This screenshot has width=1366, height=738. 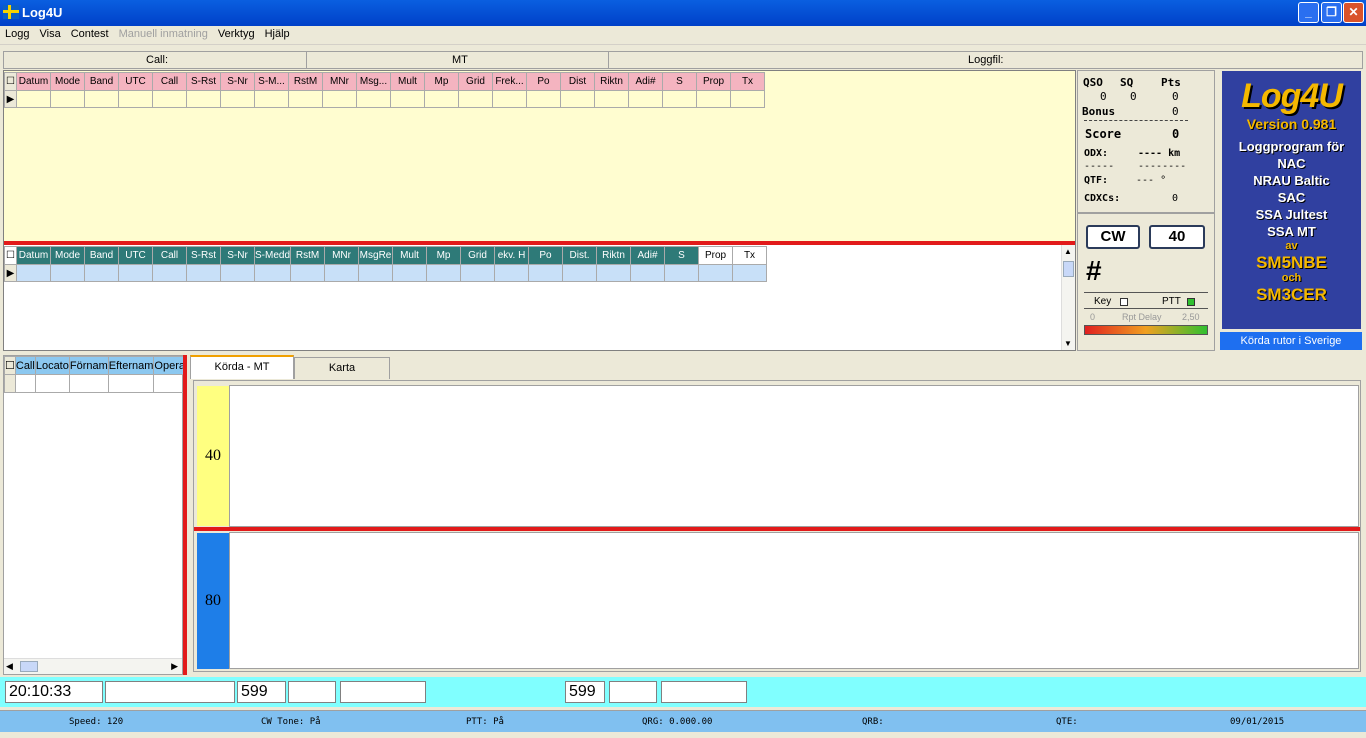 What do you see at coordinates (1331, 12) in the screenshot?
I see `maximize-button: ❐` at bounding box center [1331, 12].